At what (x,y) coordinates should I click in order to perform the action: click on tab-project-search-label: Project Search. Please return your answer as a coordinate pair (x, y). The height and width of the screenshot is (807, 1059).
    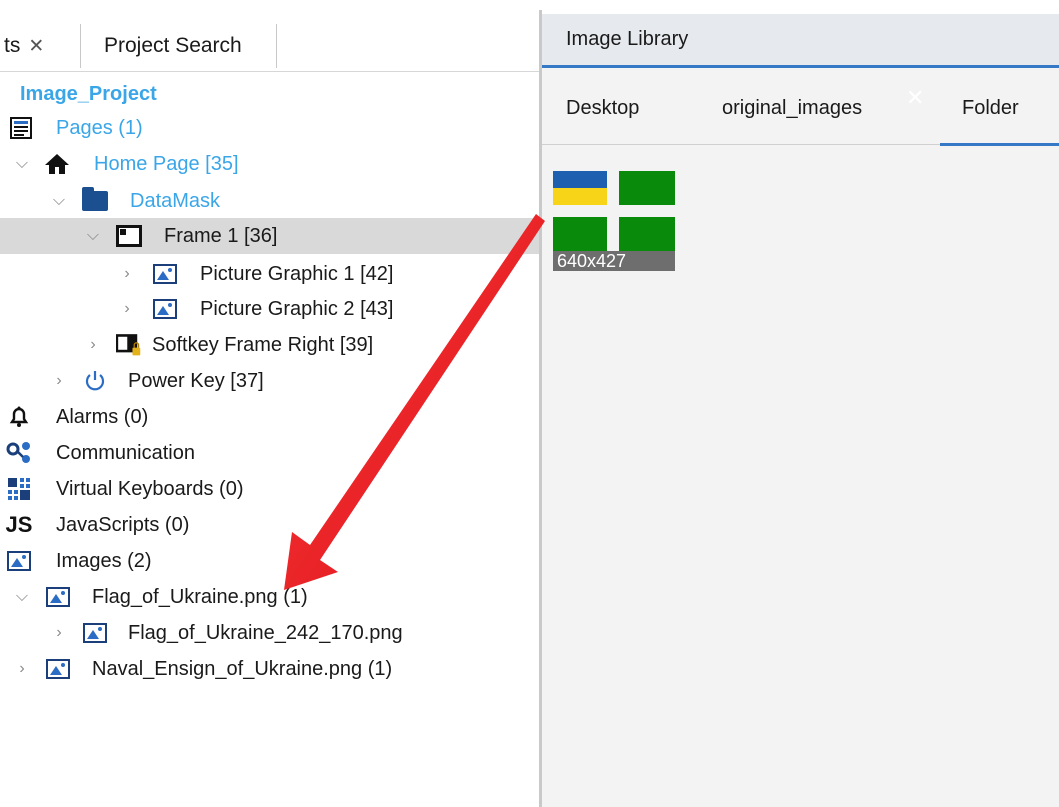
    Looking at the image, I should click on (173, 45).